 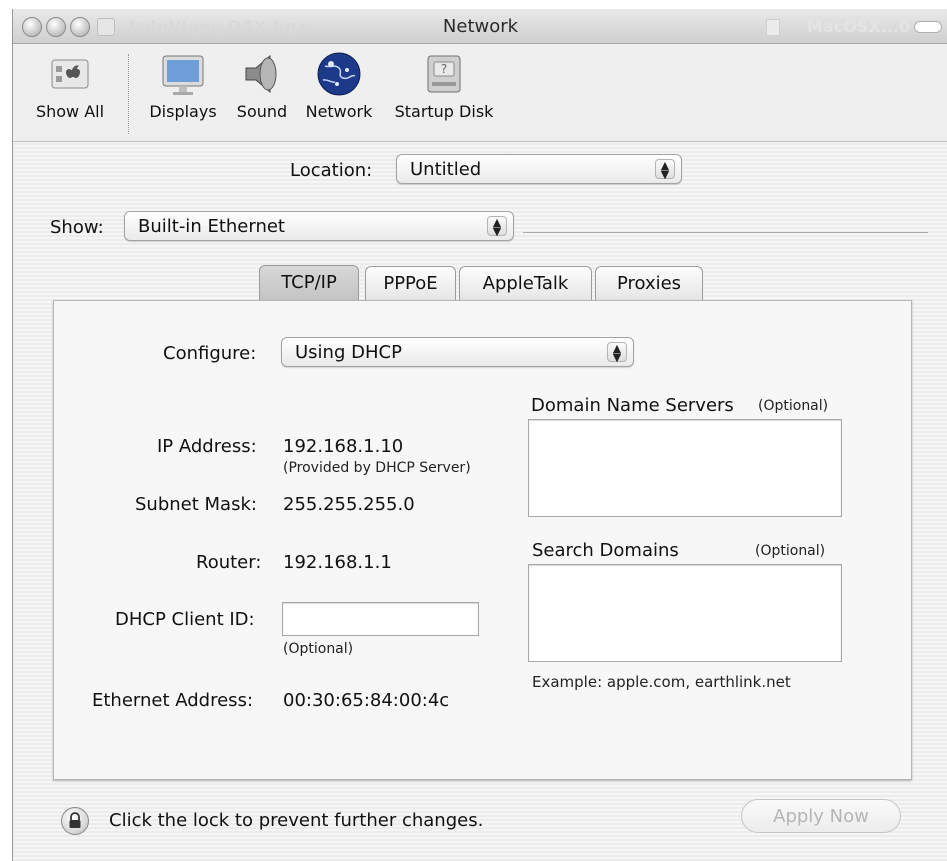 What do you see at coordinates (183, 74) in the screenshot?
I see `displays-icon` at bounding box center [183, 74].